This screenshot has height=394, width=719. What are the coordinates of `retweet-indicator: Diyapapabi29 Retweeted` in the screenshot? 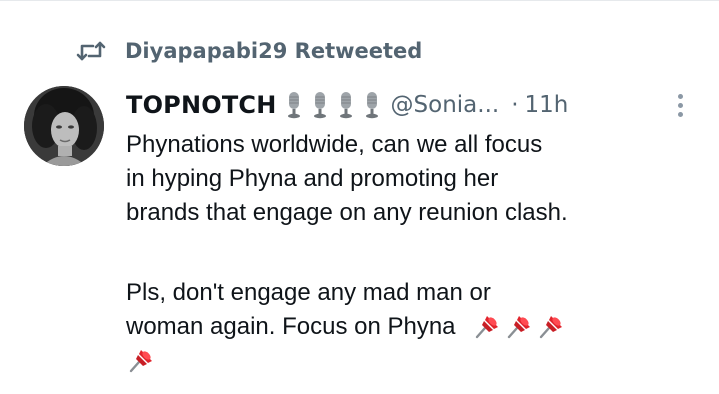 It's located at (249, 51).